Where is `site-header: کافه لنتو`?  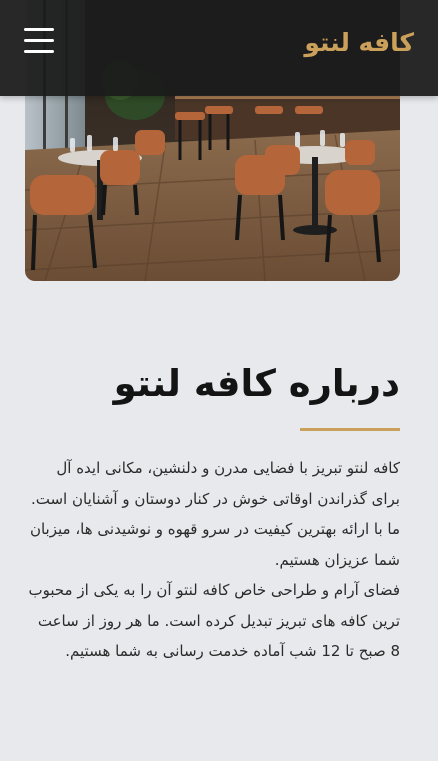
site-header: کافه لنتو is located at coordinates (219, 48).